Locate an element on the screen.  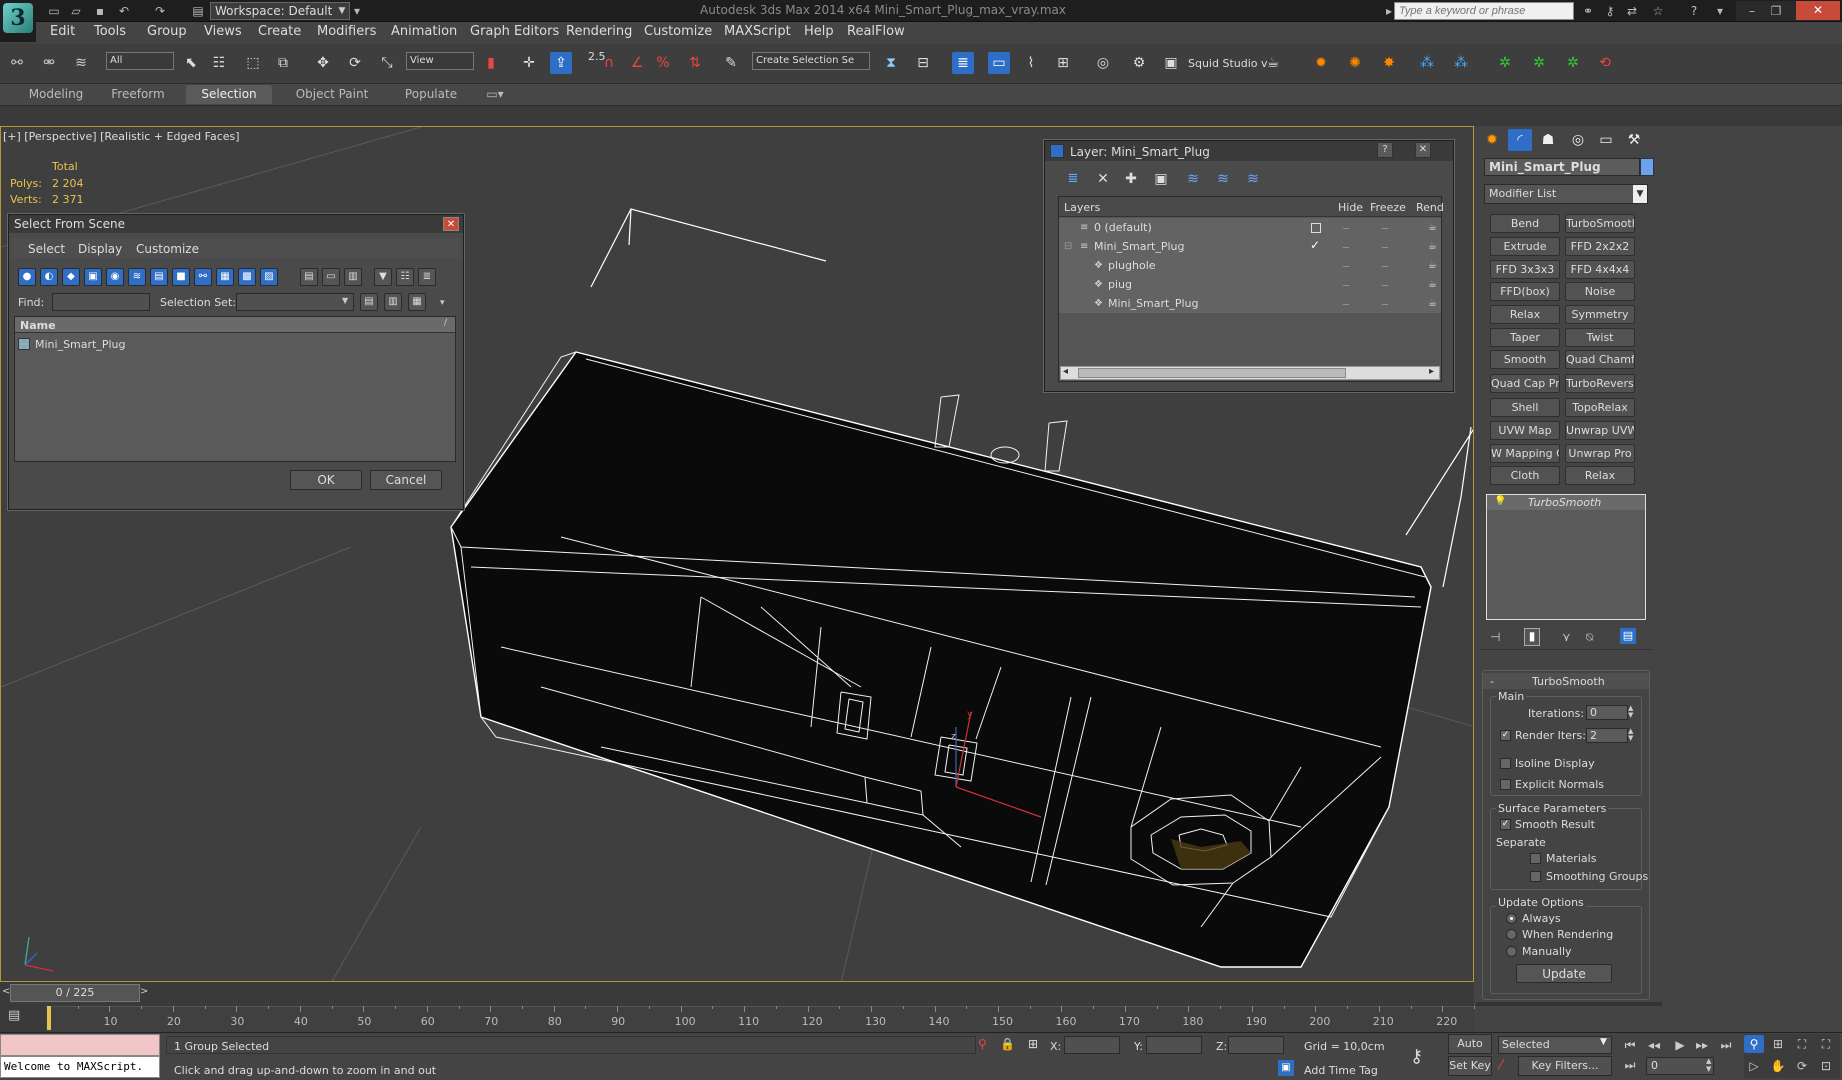
materials-checkbox is located at coordinates (1535, 858).